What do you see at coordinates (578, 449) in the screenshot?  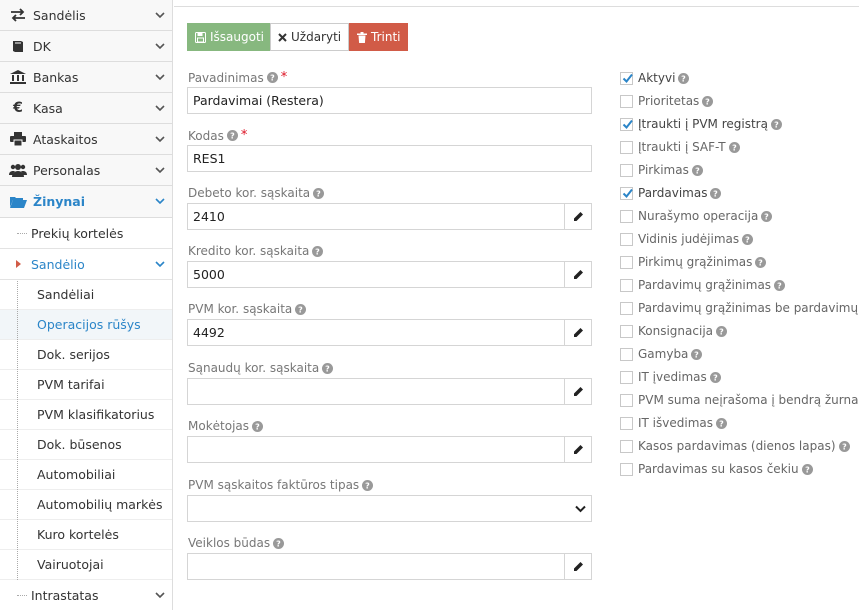 I see `payer-edit-button` at bounding box center [578, 449].